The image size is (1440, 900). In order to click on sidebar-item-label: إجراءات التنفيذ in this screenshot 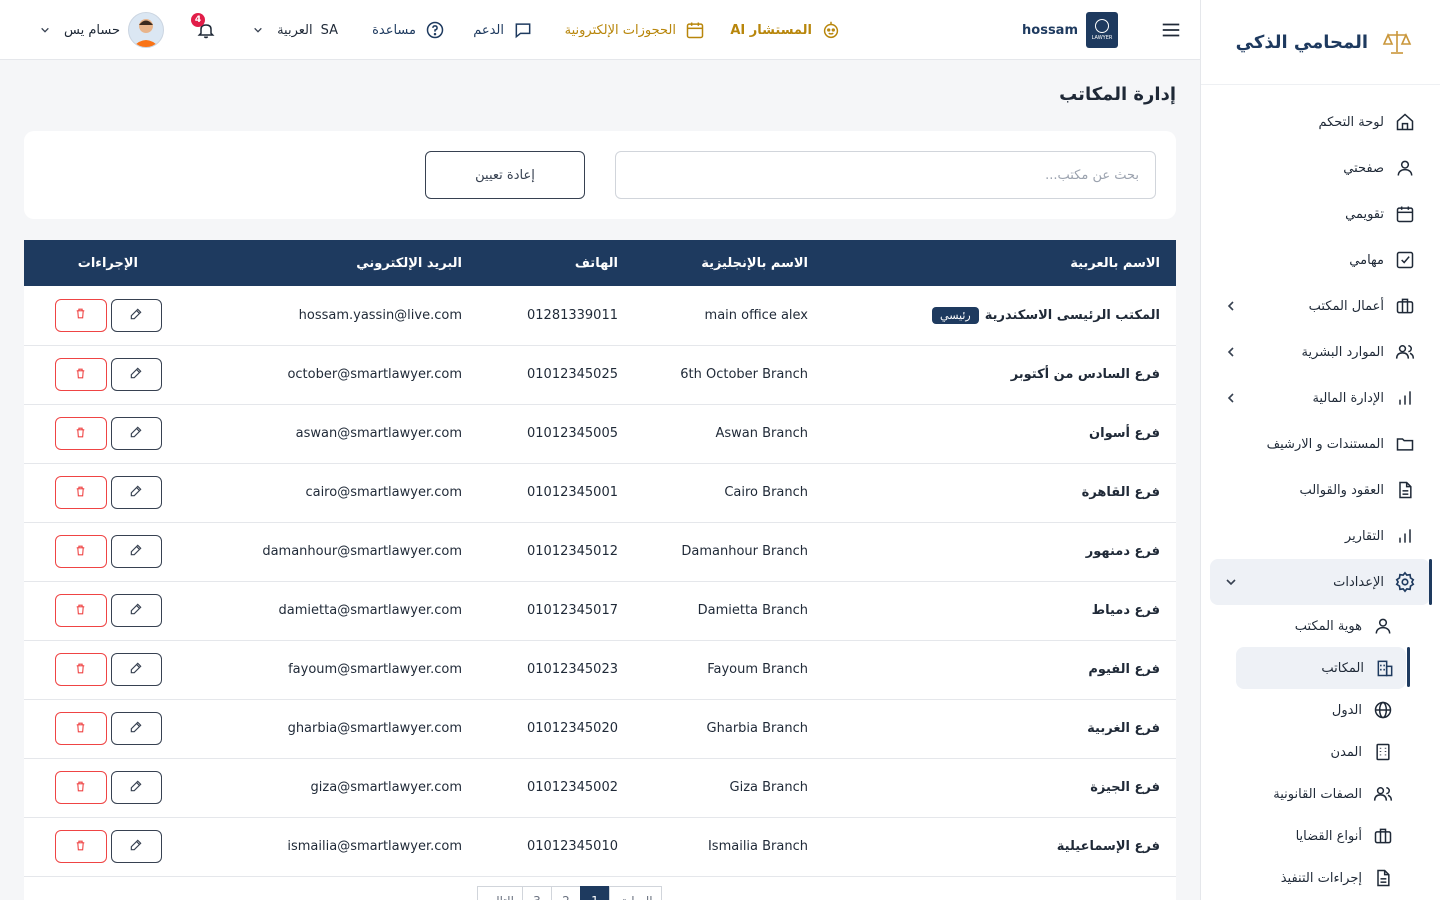, I will do `click(1321, 878)`.